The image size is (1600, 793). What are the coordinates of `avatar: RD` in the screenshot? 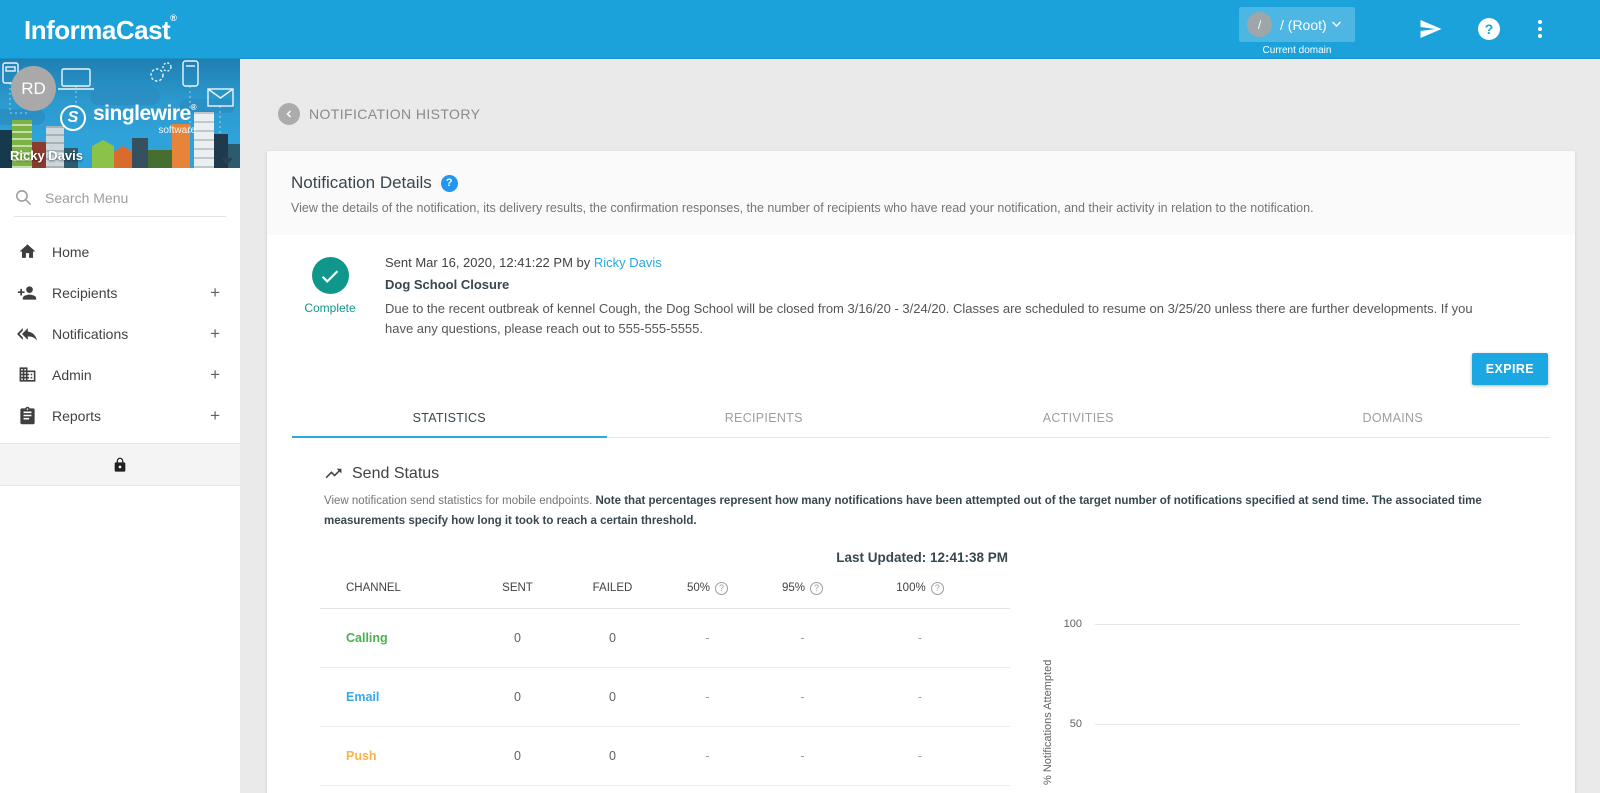 It's located at (33, 88).